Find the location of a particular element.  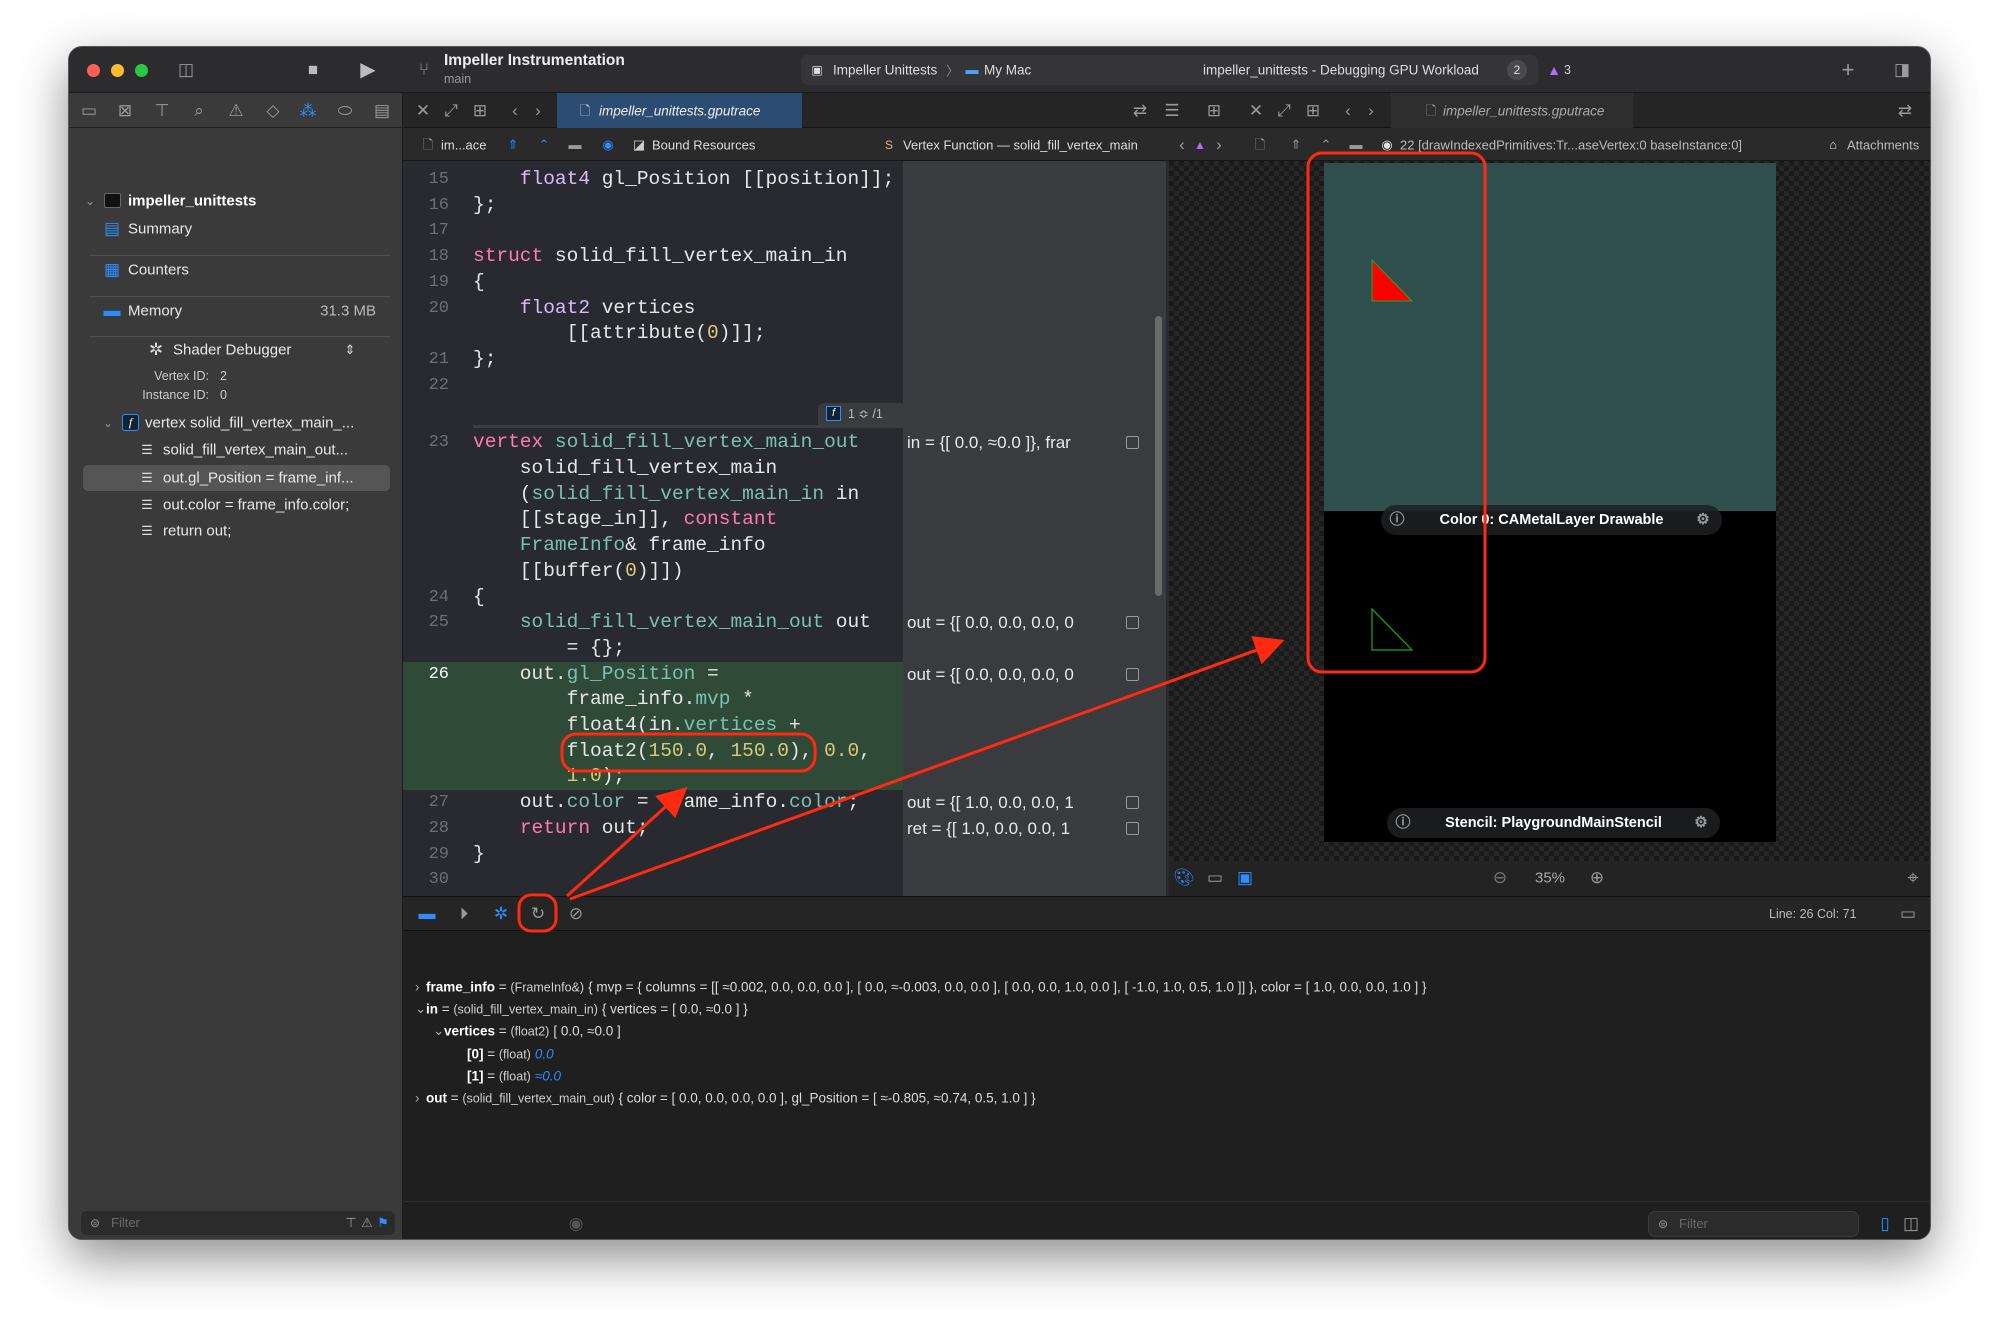

code-line: float4(in.vertices + is located at coordinates (784, 726).